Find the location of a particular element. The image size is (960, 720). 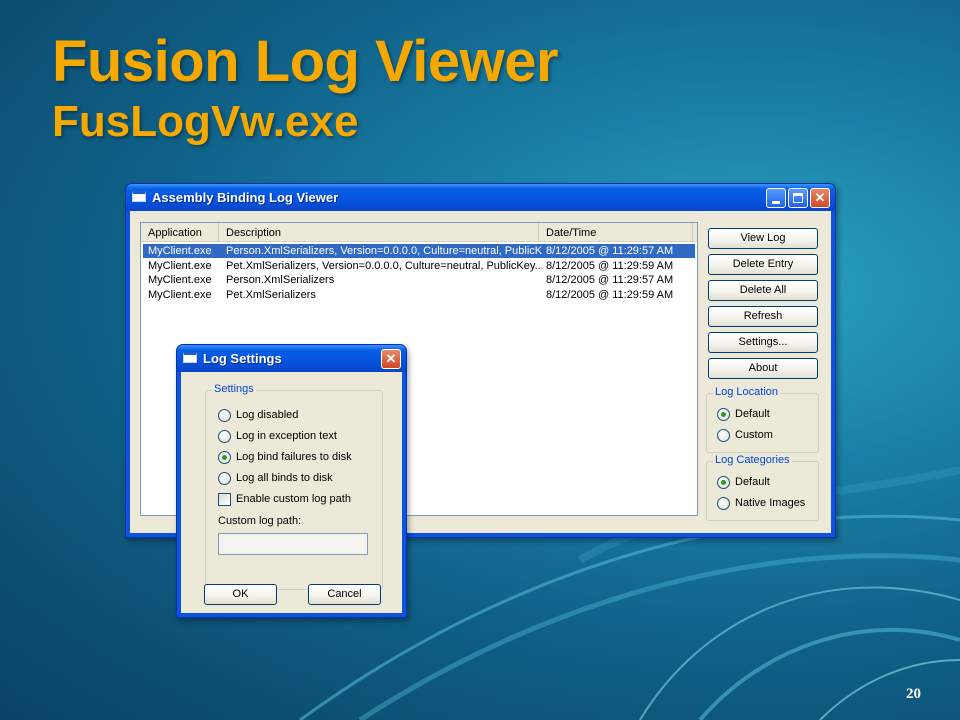

close-button: ✕ is located at coordinates (820, 198).